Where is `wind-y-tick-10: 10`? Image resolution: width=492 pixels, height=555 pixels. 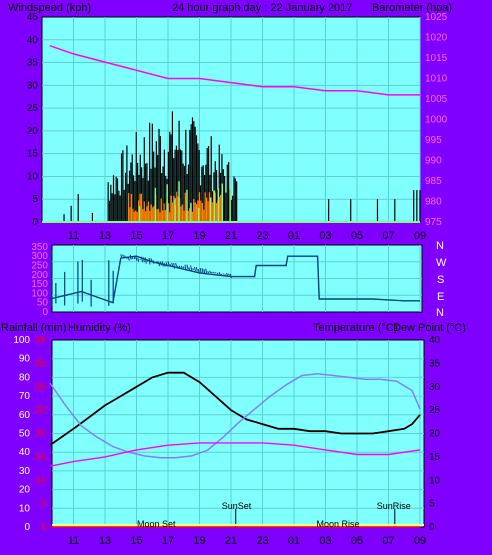 wind-y-tick-10: 10 is located at coordinates (33, 176).